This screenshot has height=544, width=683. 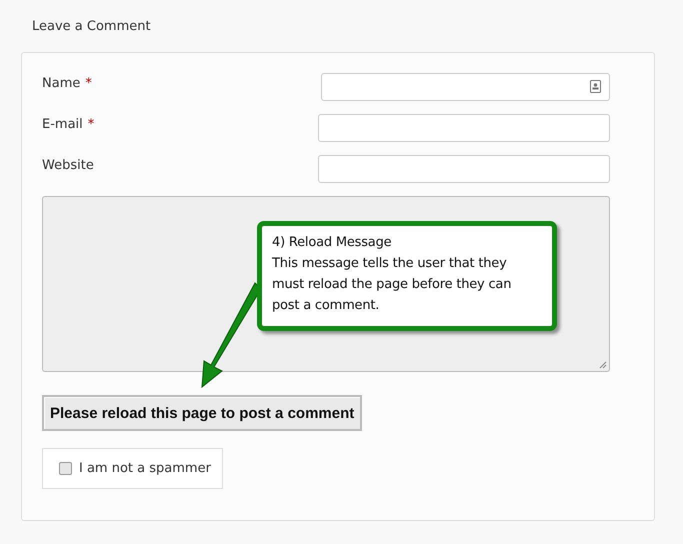 I want to click on callout-text: This message tells the user that they must reload the page before they can post a comment., so click(x=392, y=285).